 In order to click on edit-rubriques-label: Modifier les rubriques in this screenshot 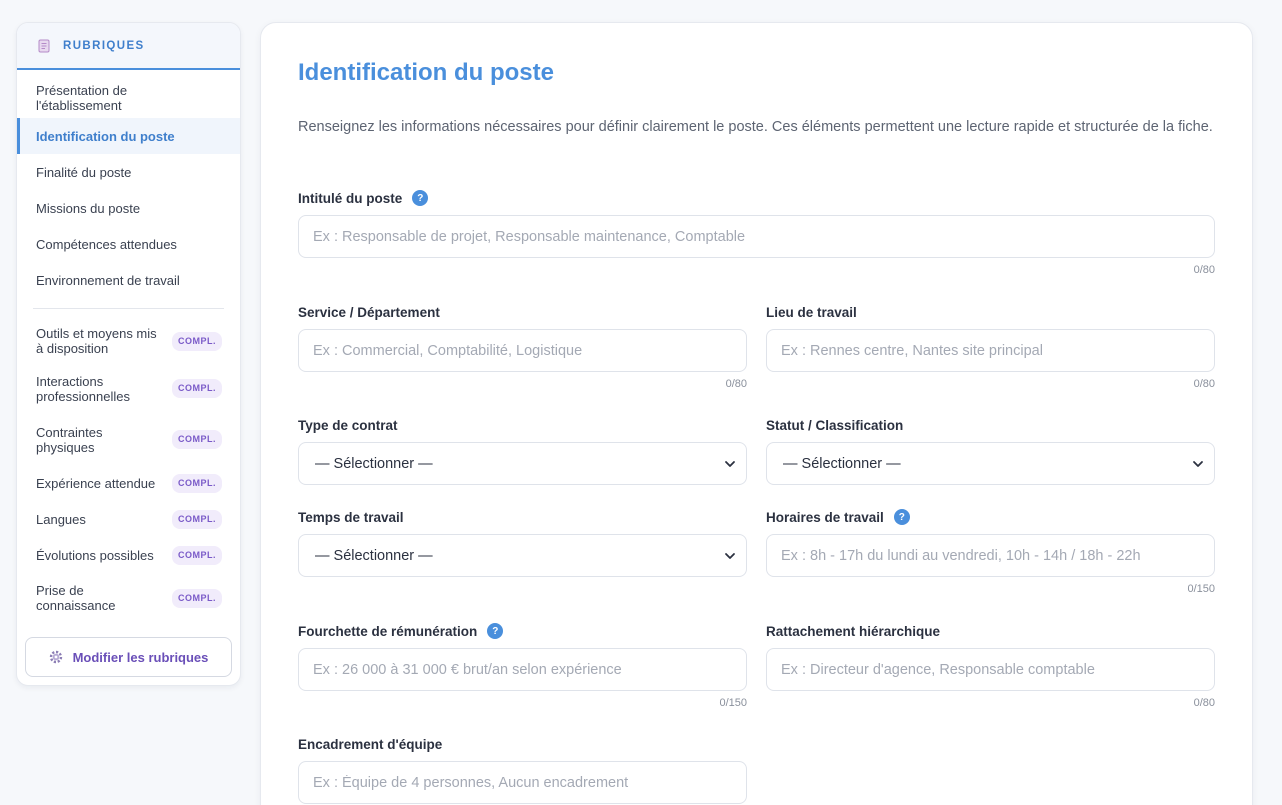, I will do `click(140, 657)`.